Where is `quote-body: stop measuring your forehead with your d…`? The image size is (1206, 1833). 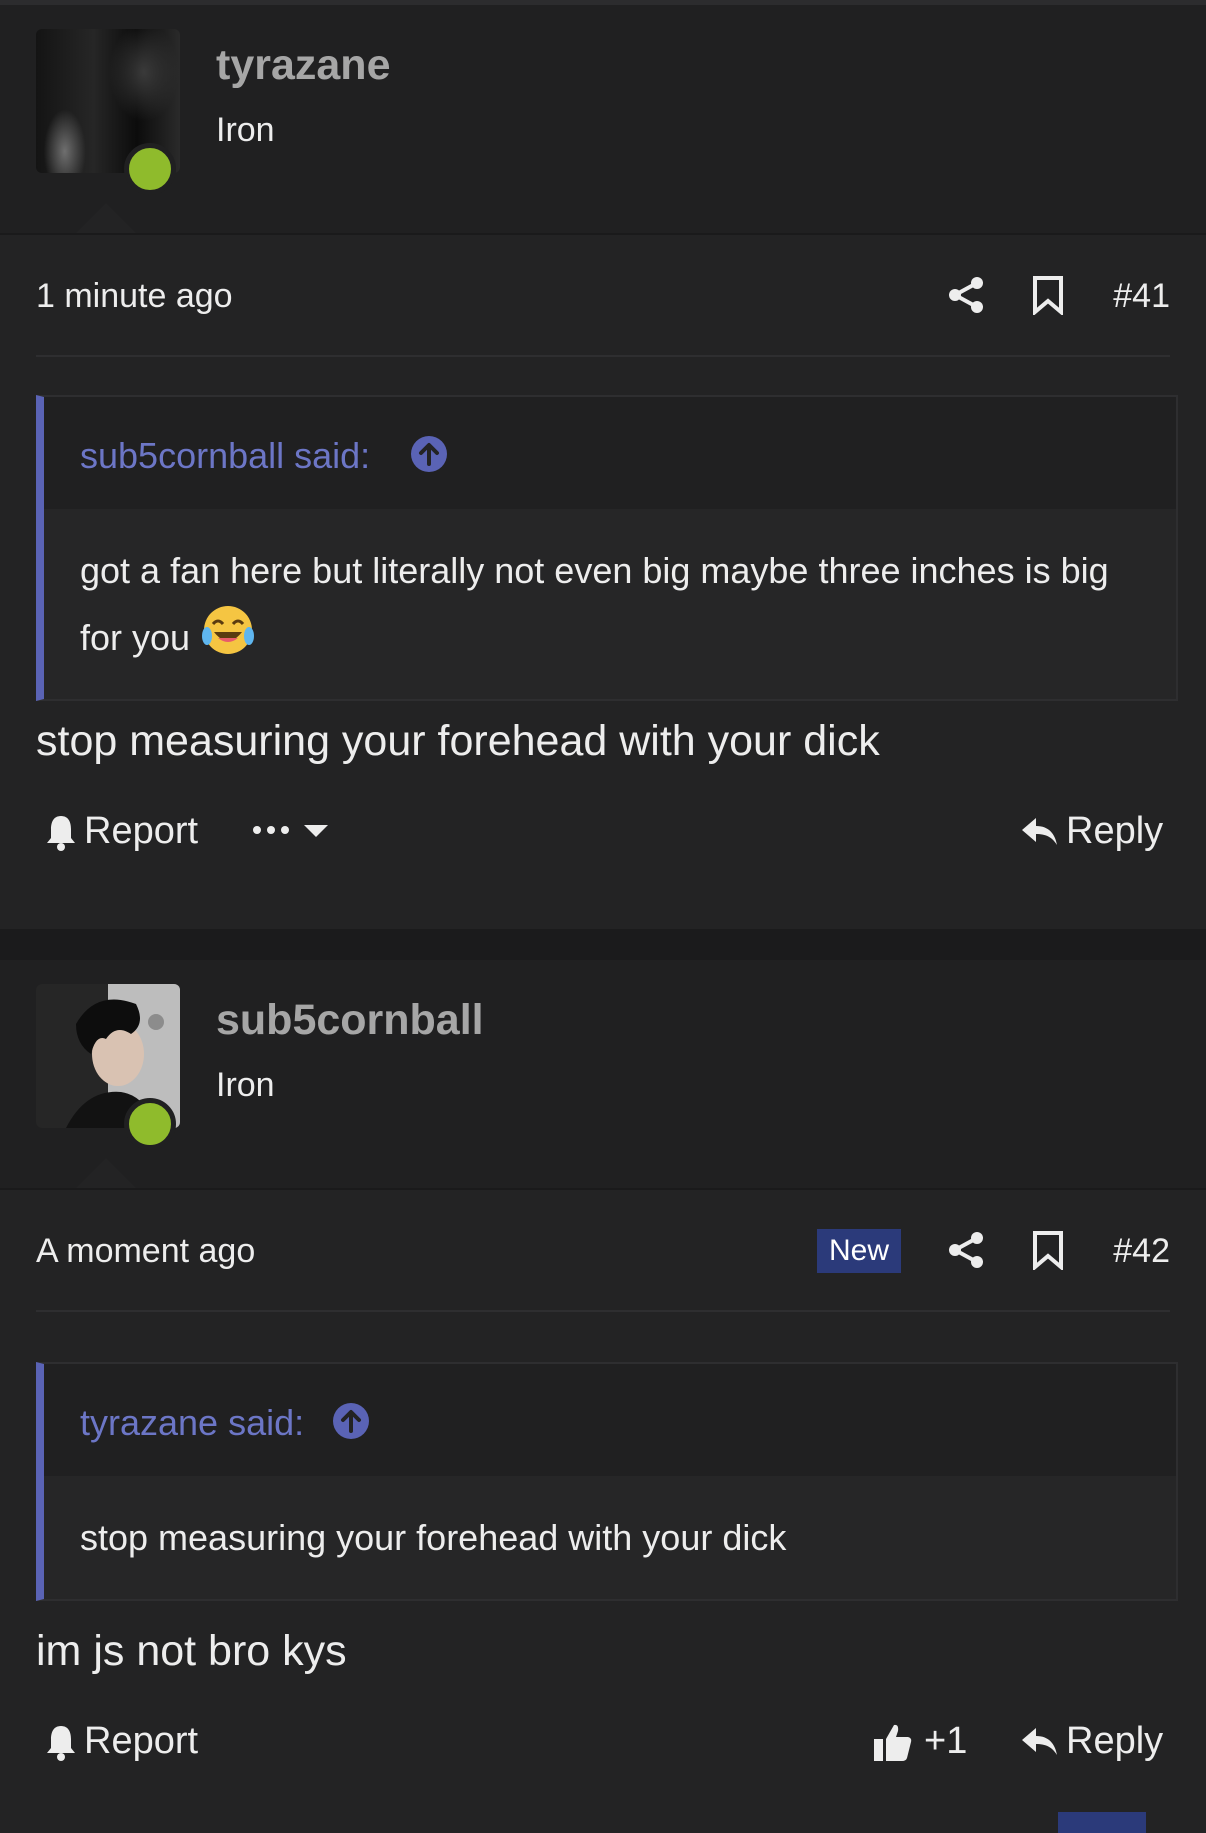
quote-body: stop measuring your forehead with your d… is located at coordinates (610, 1537).